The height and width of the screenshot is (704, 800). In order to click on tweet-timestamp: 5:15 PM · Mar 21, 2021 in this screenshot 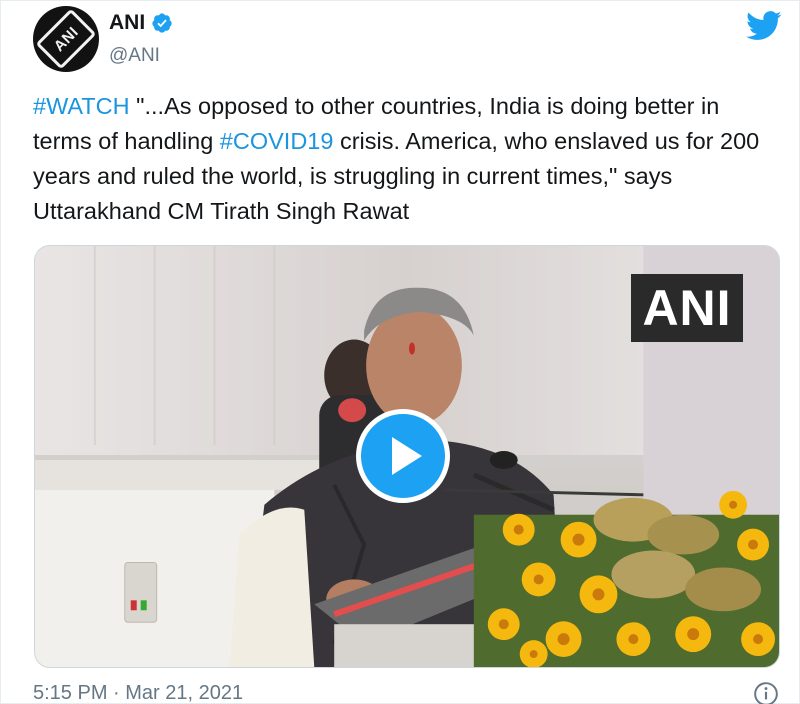, I will do `click(138, 692)`.